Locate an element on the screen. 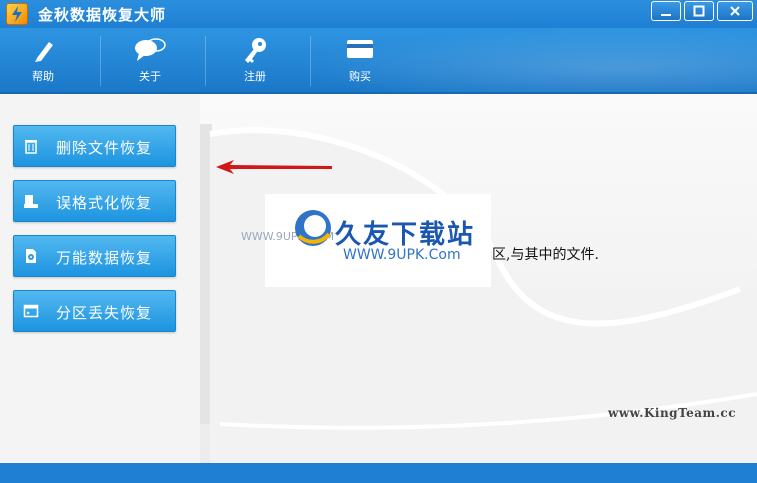  watermark-en-text: WWW.9UPK.Com is located at coordinates (402, 255).